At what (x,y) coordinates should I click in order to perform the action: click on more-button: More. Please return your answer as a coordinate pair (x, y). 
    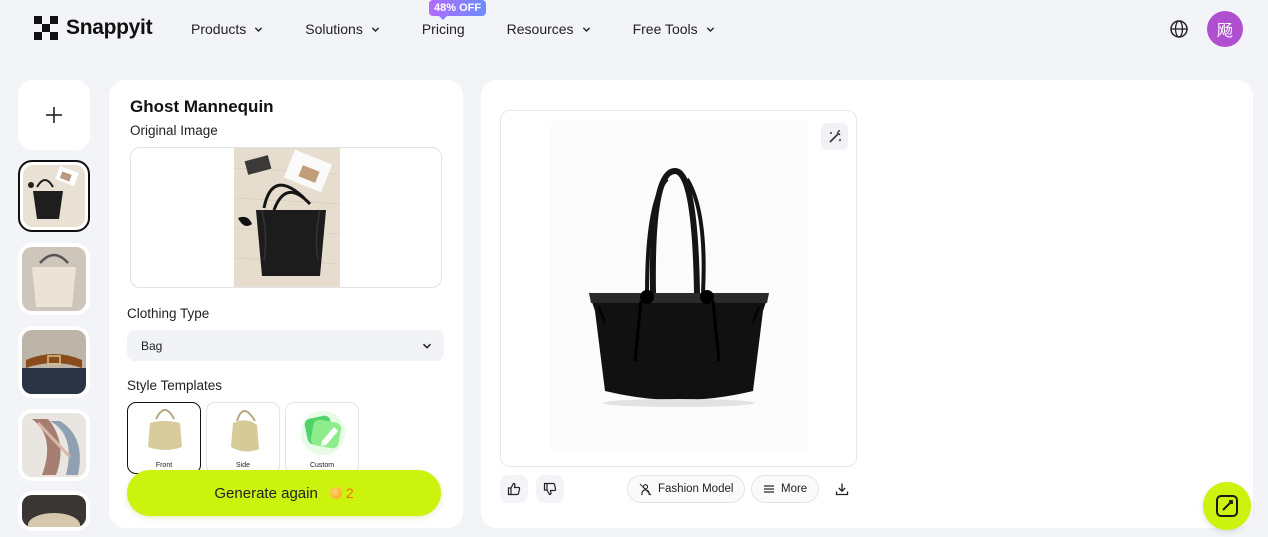
    Looking at the image, I should click on (785, 489).